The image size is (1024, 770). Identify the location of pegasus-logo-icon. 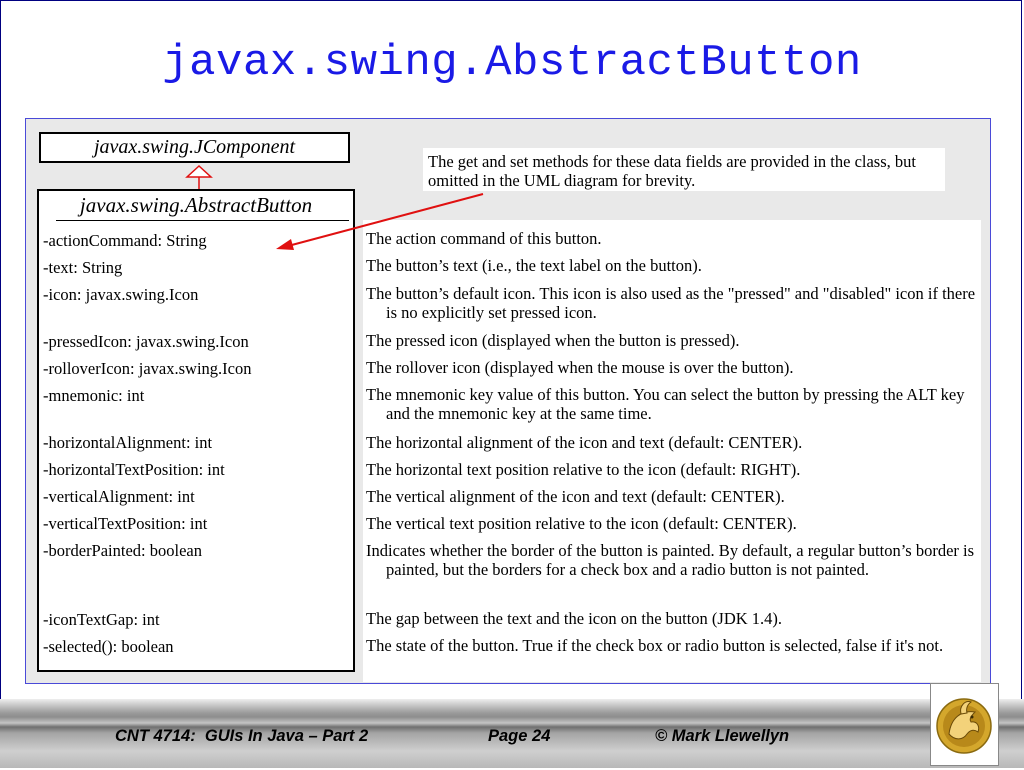
(964, 726).